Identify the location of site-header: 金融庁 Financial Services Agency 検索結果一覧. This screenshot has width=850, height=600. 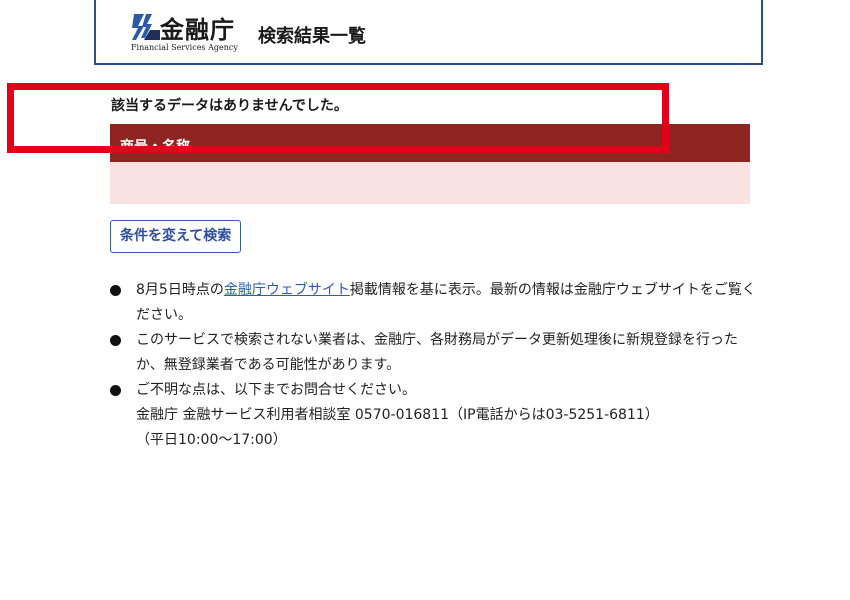
(428, 32).